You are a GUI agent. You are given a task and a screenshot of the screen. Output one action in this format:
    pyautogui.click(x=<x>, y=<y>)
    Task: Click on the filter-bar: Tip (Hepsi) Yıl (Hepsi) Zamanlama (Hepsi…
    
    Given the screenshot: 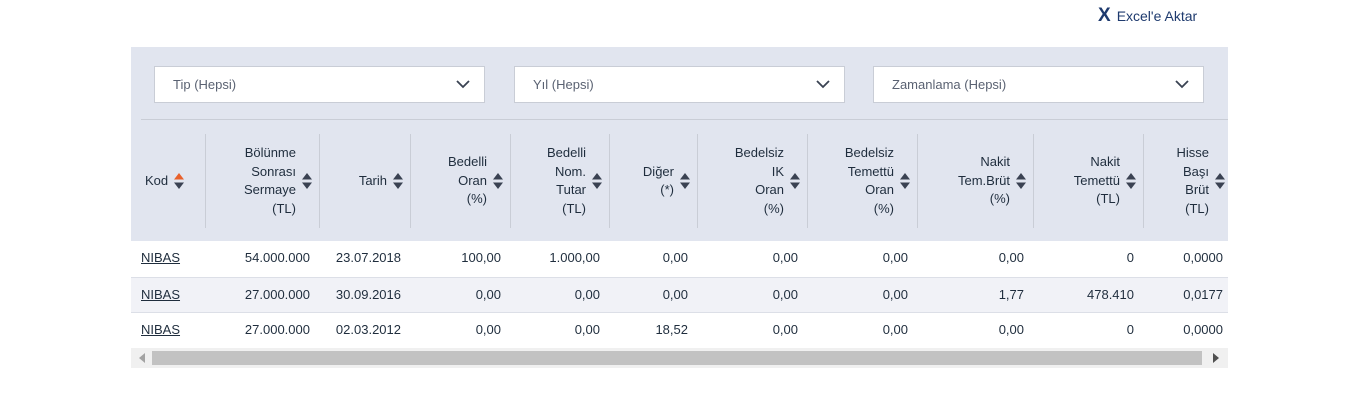 What is the action you would take?
    pyautogui.click(x=679, y=83)
    